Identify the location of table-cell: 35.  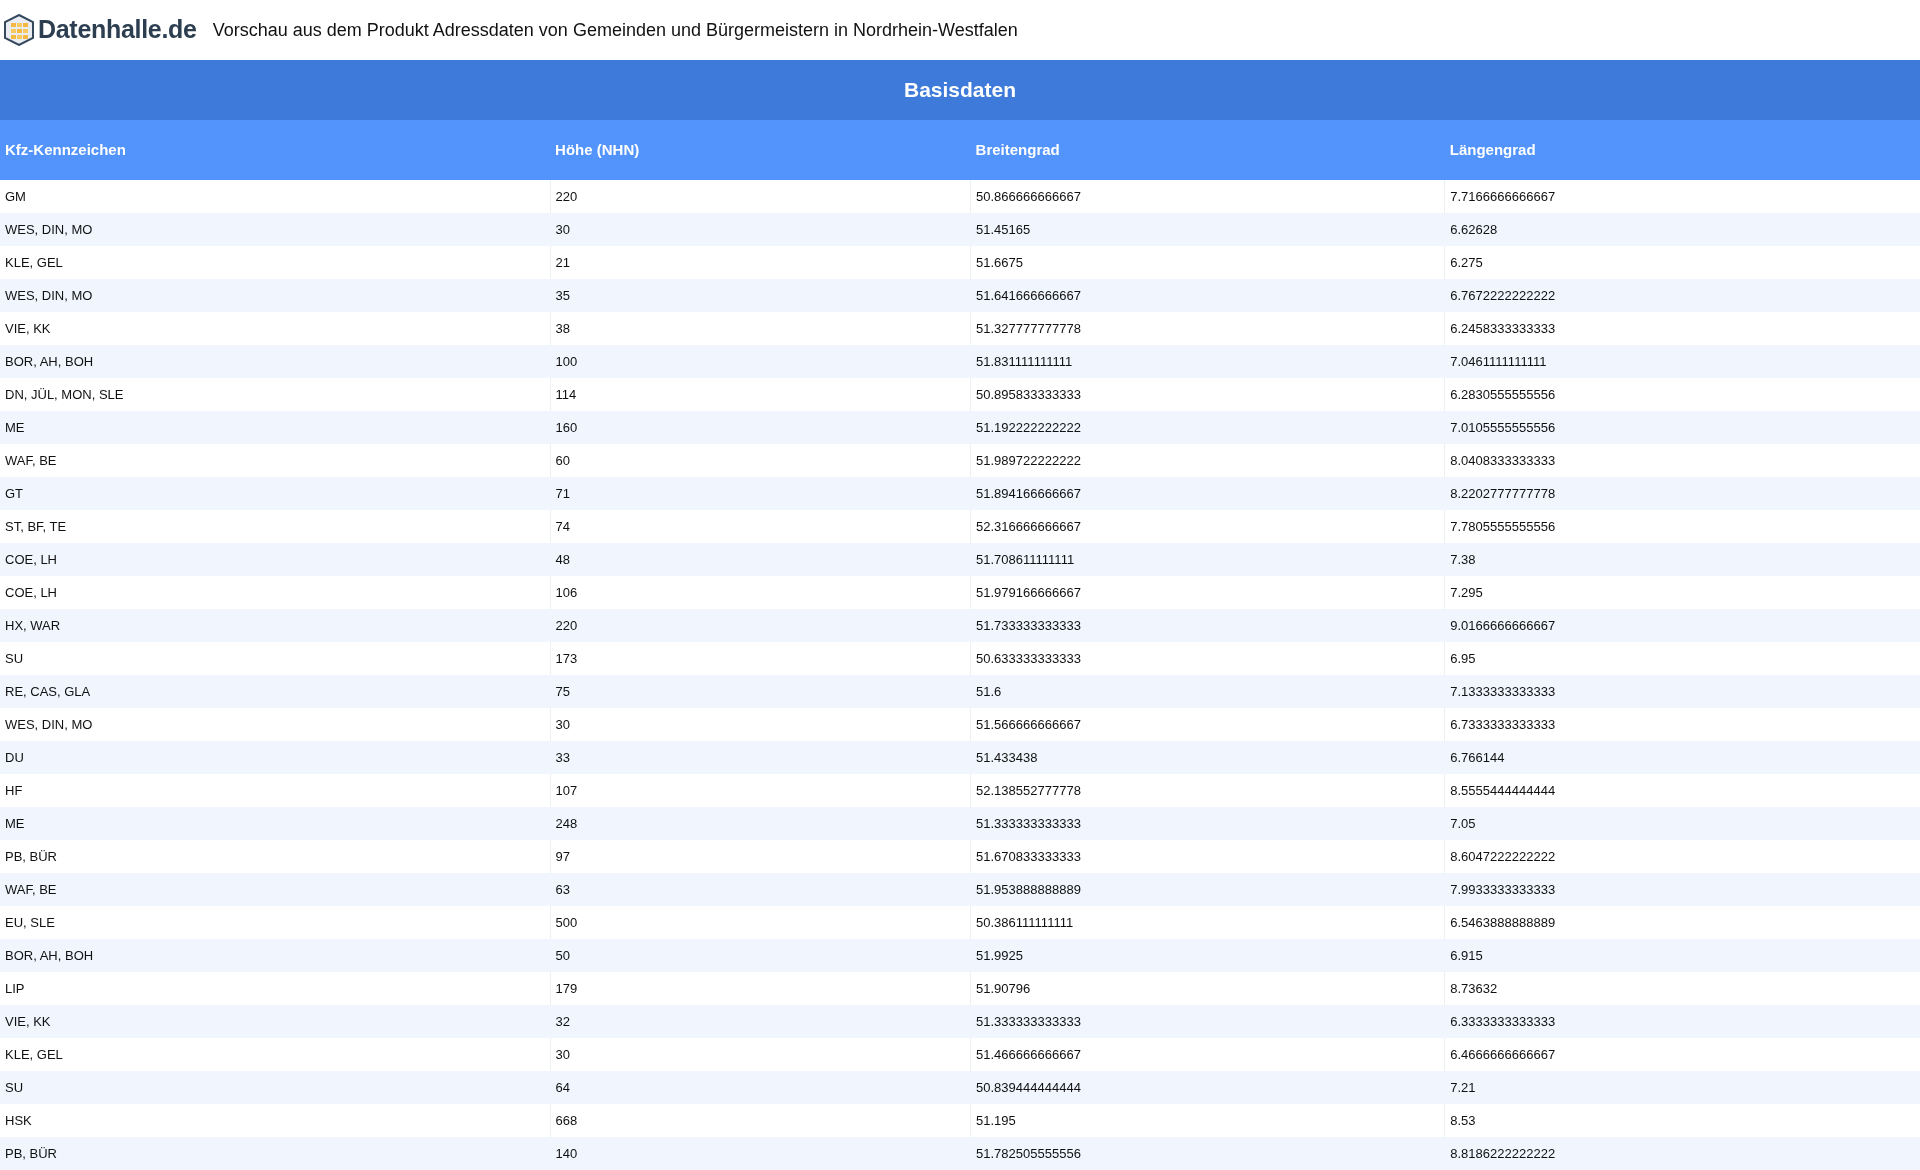
(760, 295).